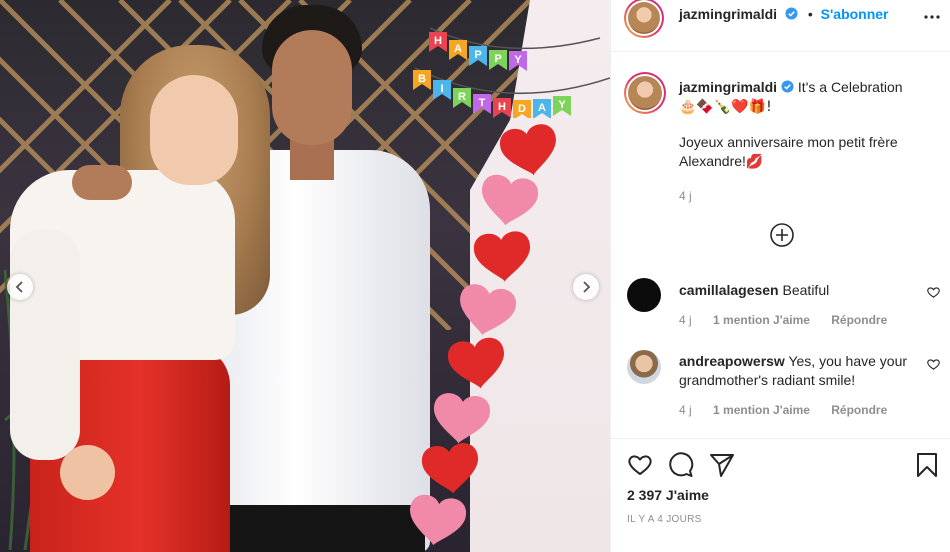 The image size is (950, 552). I want to click on comment-bubble-icon, so click(681, 465).